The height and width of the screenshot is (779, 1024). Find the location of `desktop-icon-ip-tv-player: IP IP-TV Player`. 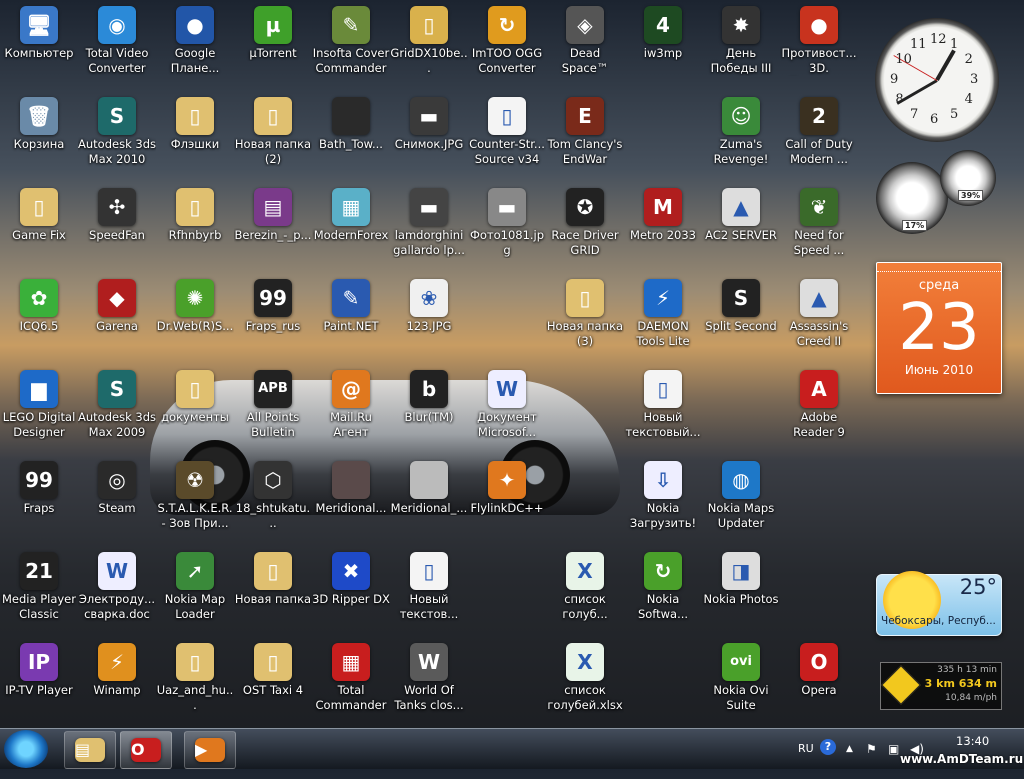

desktop-icon-ip-tv-player: IP IP-TV Player is located at coordinates (39, 684).